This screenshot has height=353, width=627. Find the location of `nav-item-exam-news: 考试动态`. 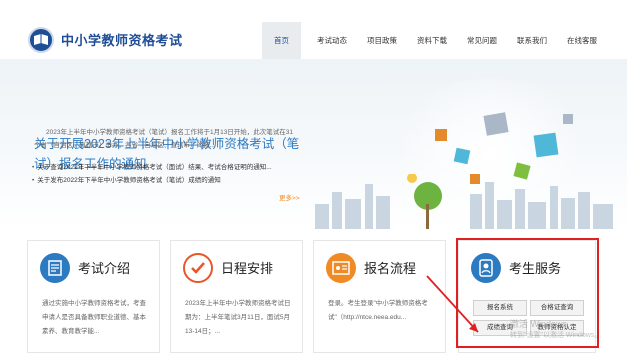

nav-item-exam-news: 考试动态 is located at coordinates (332, 41).